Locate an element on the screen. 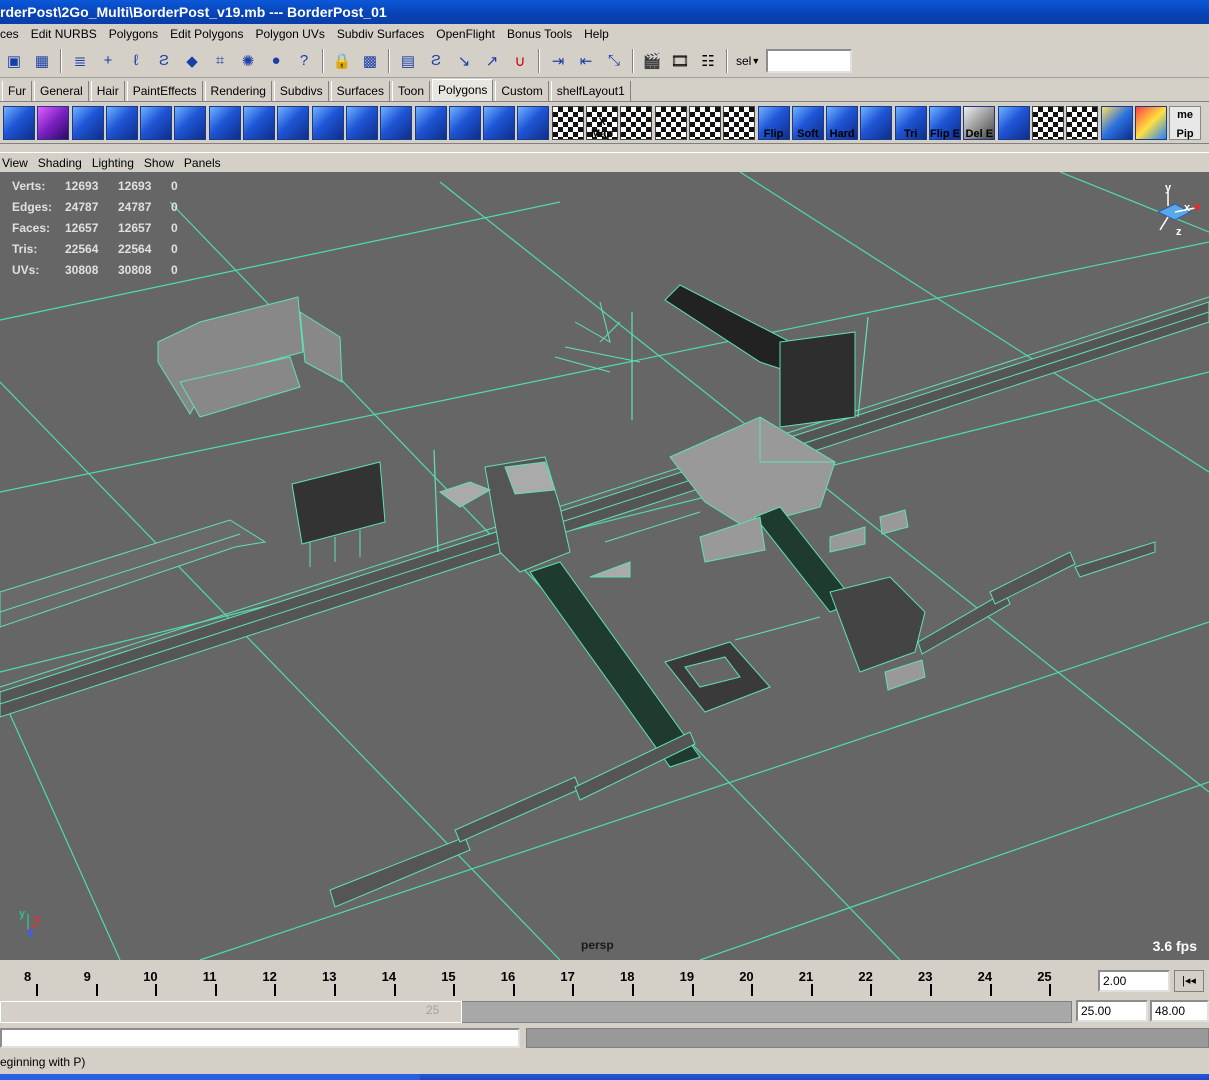  ipr-render-icon: 🎞 is located at coordinates (680, 61).